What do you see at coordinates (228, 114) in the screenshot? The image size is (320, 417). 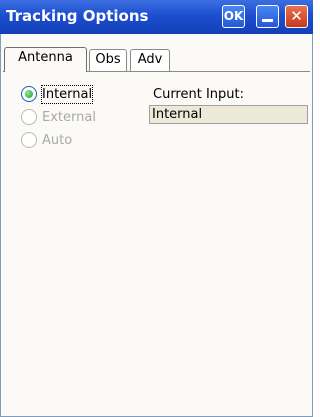 I see `current-input-field: Internal` at bounding box center [228, 114].